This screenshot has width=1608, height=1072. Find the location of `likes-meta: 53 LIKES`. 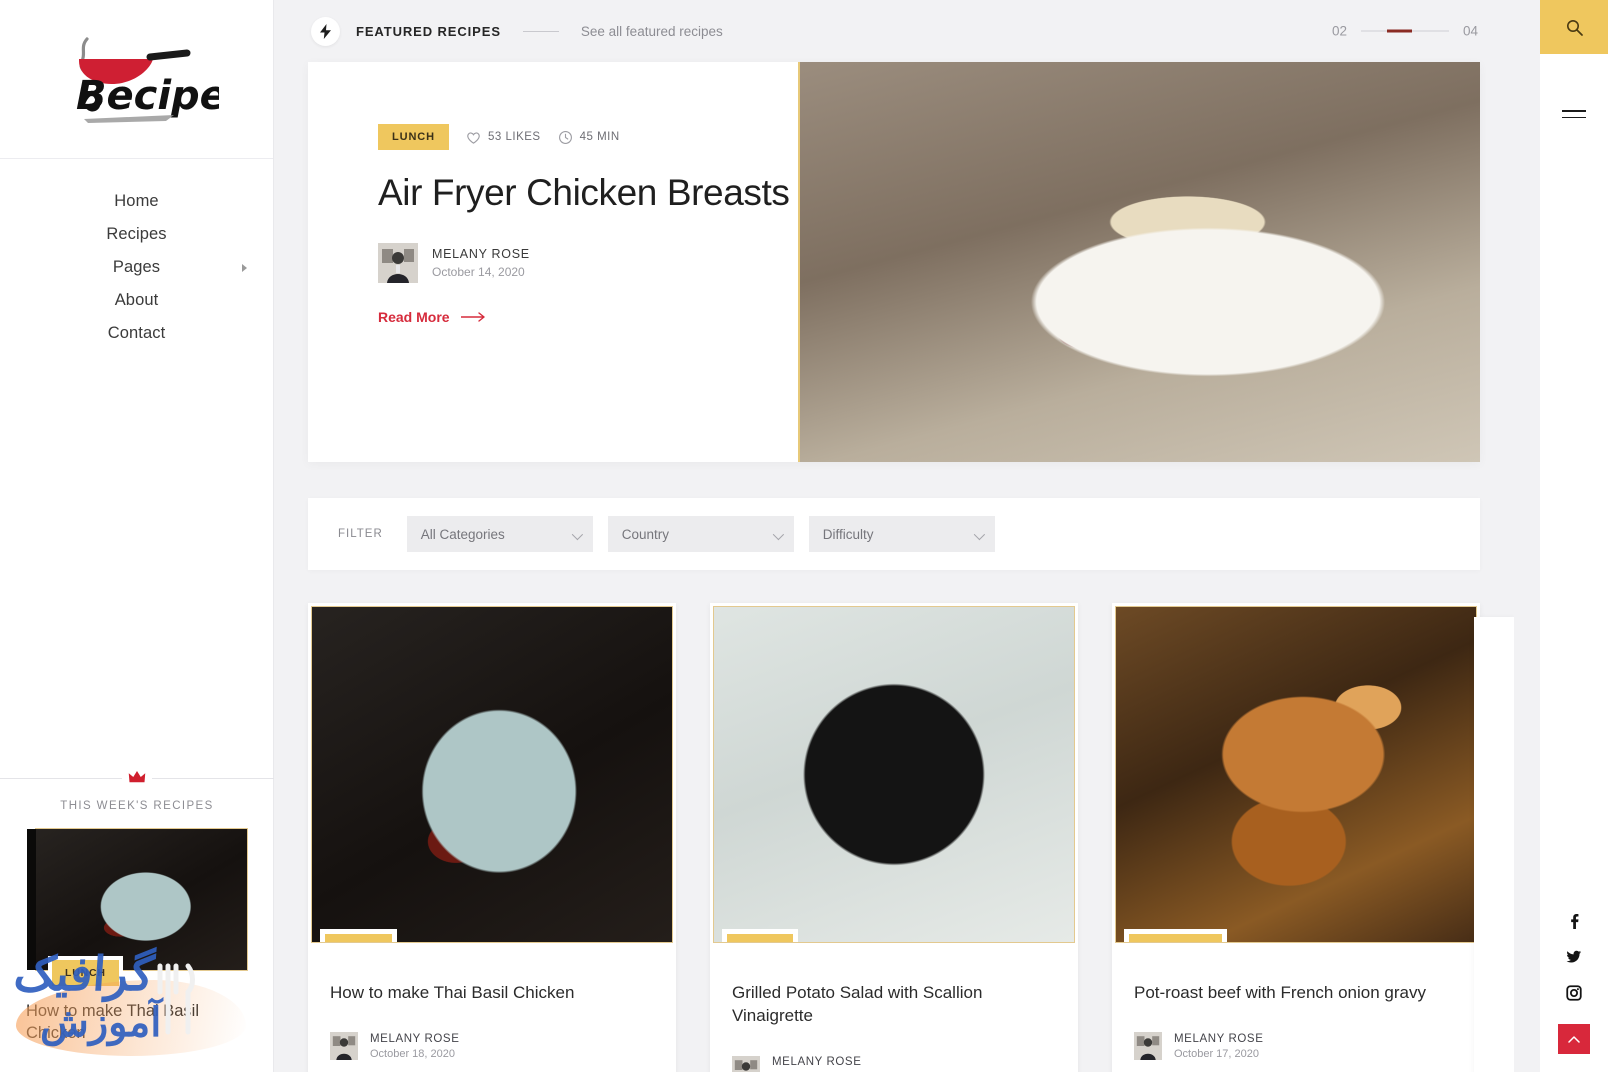

likes-meta: 53 LIKES is located at coordinates (503, 137).